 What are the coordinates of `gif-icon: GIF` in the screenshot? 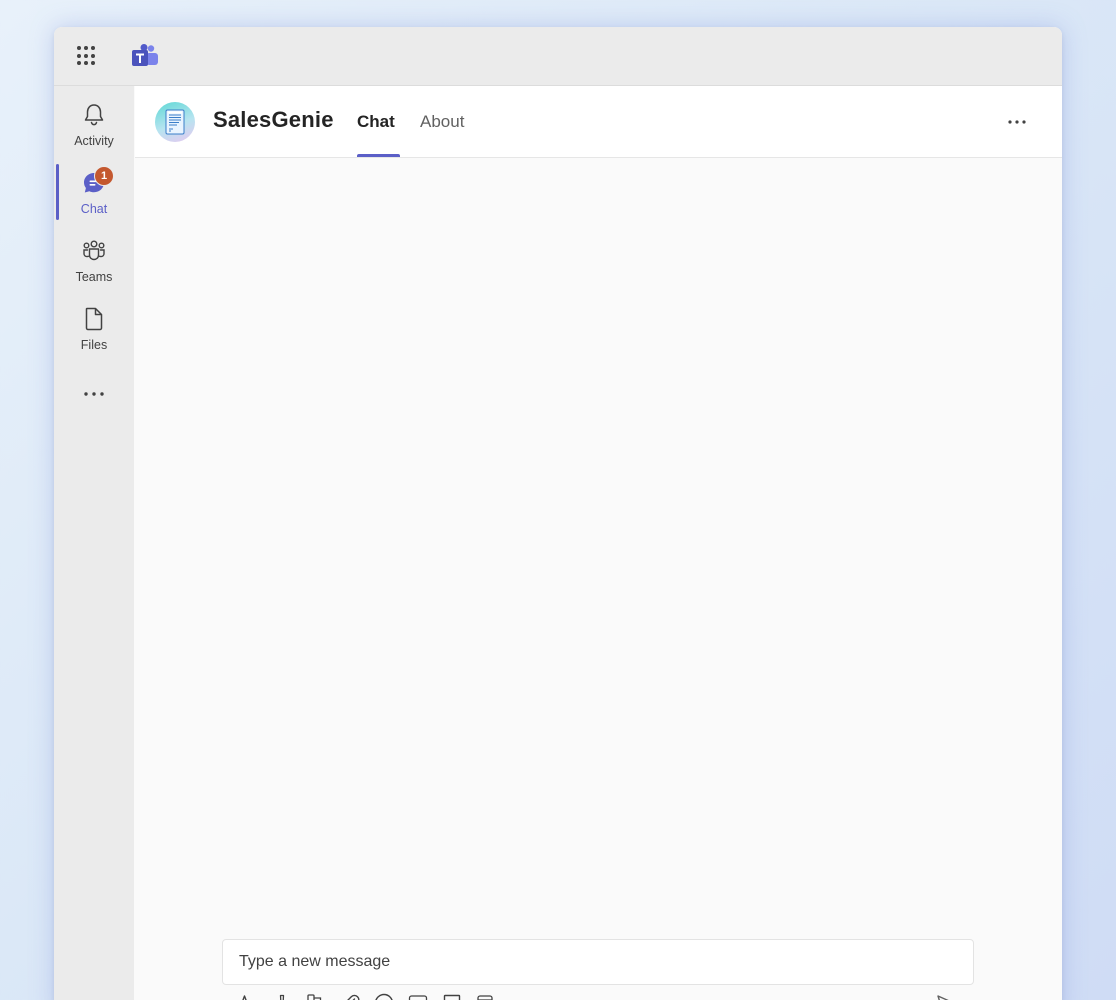 It's located at (418, 996).